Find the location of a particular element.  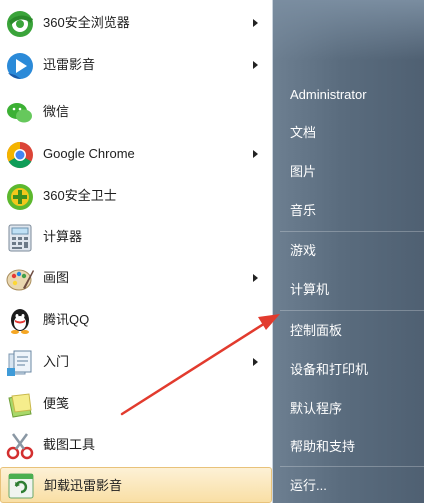

annotation-arrow-icon is located at coordinates (200, 365).